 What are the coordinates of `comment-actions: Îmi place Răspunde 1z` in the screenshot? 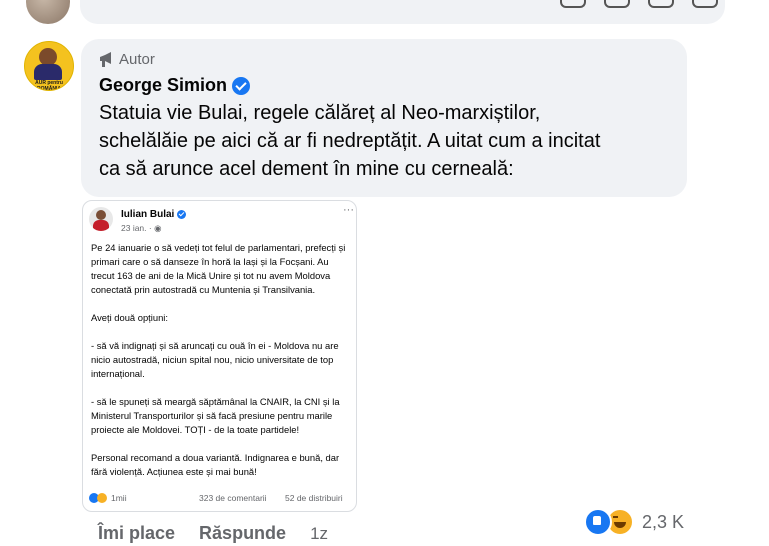 It's located at (213, 533).